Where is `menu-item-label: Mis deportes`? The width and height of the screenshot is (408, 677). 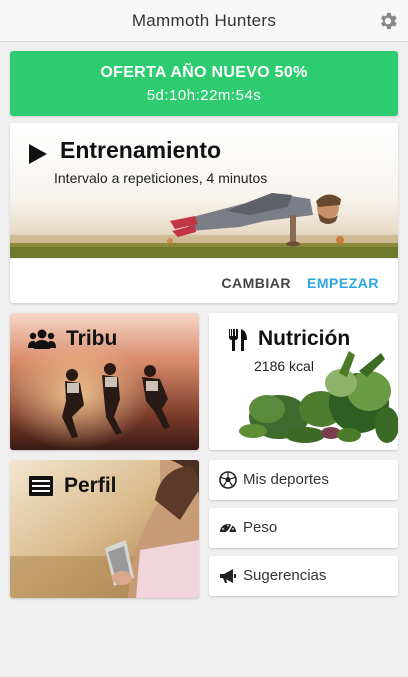 menu-item-label: Mis deportes is located at coordinates (286, 479).